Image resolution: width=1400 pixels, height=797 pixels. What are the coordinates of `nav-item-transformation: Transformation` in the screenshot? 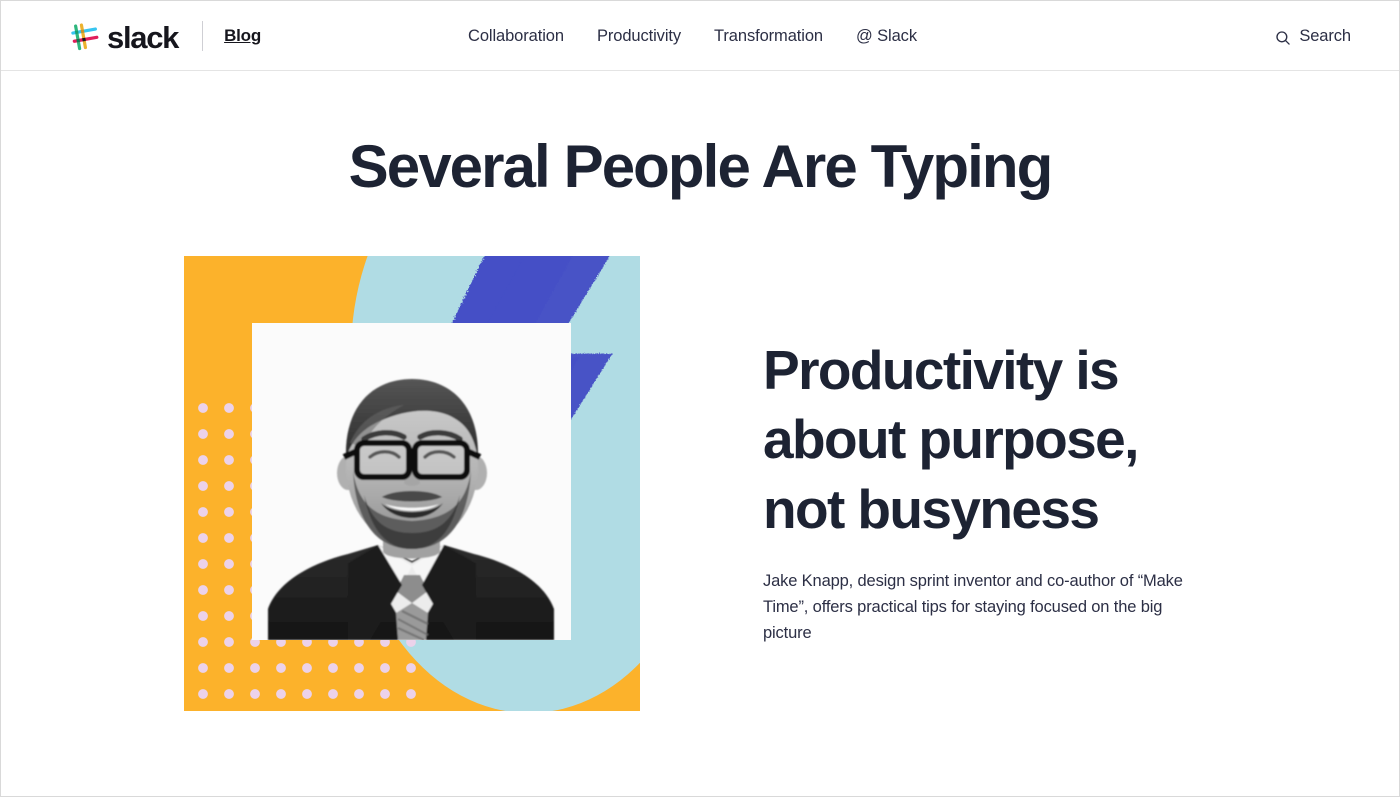 It's located at (768, 36).